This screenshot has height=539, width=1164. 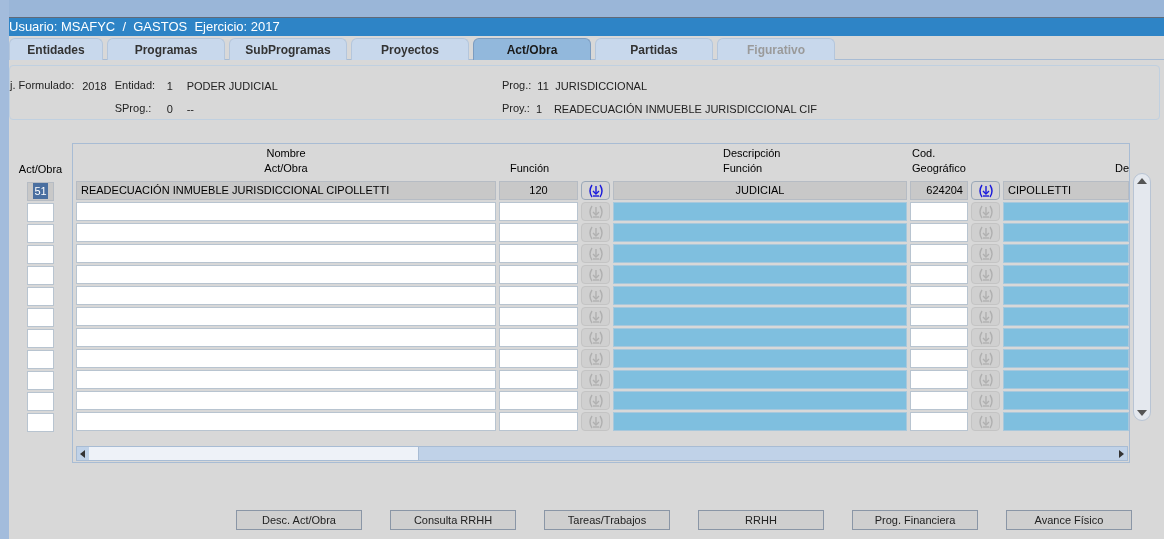 I want to click on tab: Proyectos, so click(x=410, y=49).